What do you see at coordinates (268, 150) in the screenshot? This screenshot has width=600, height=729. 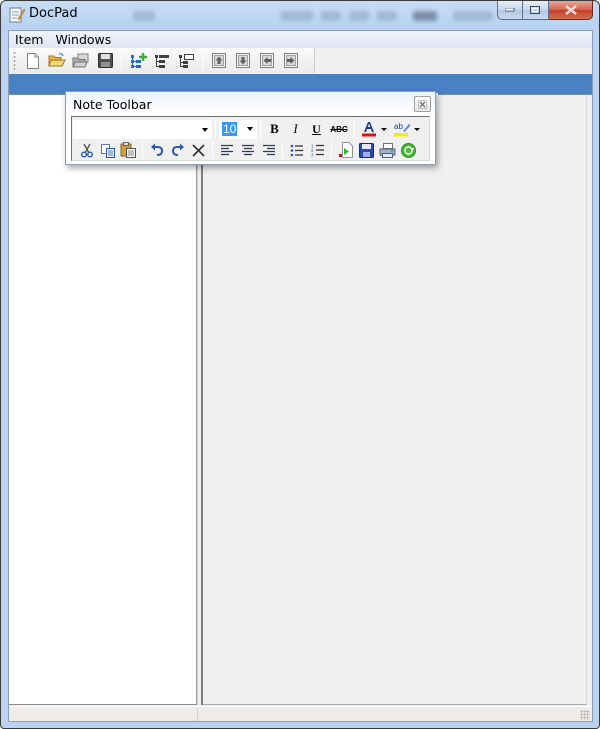 I see `align-right-button` at bounding box center [268, 150].